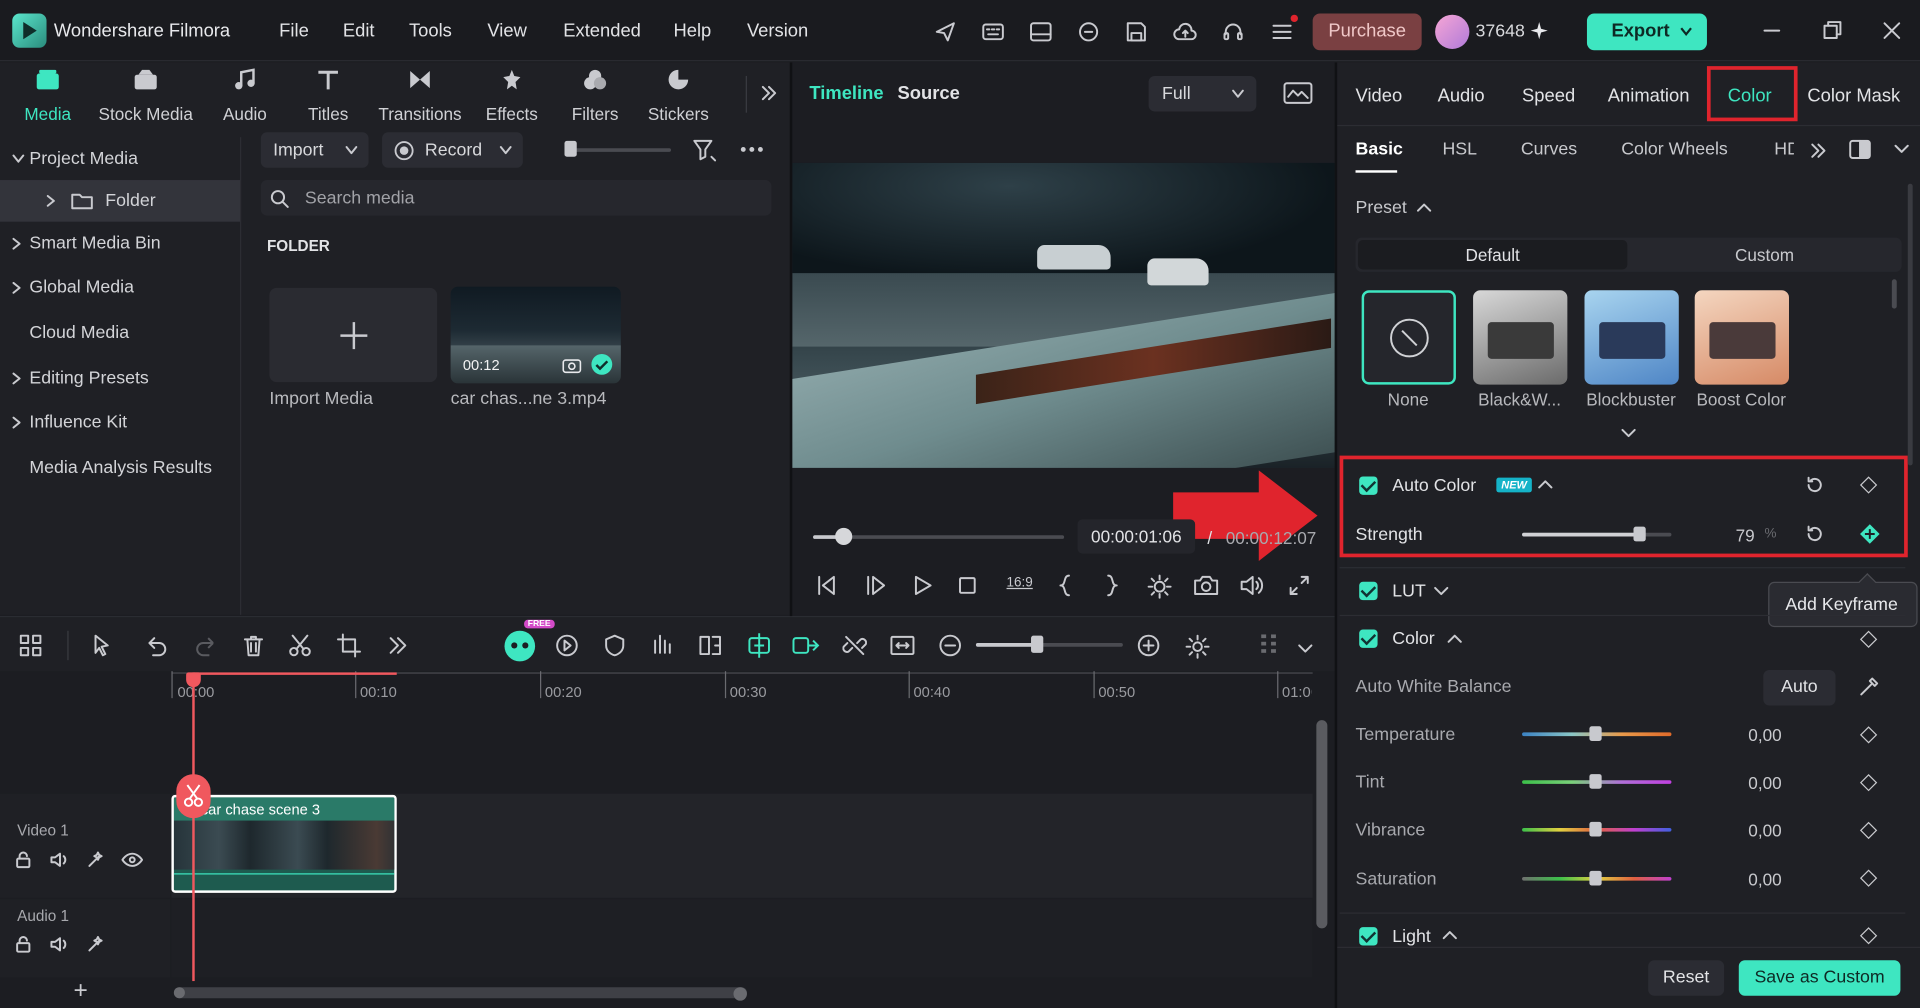 This screenshot has height=1008, width=1920. I want to click on menu-edit: Edit, so click(359, 31).